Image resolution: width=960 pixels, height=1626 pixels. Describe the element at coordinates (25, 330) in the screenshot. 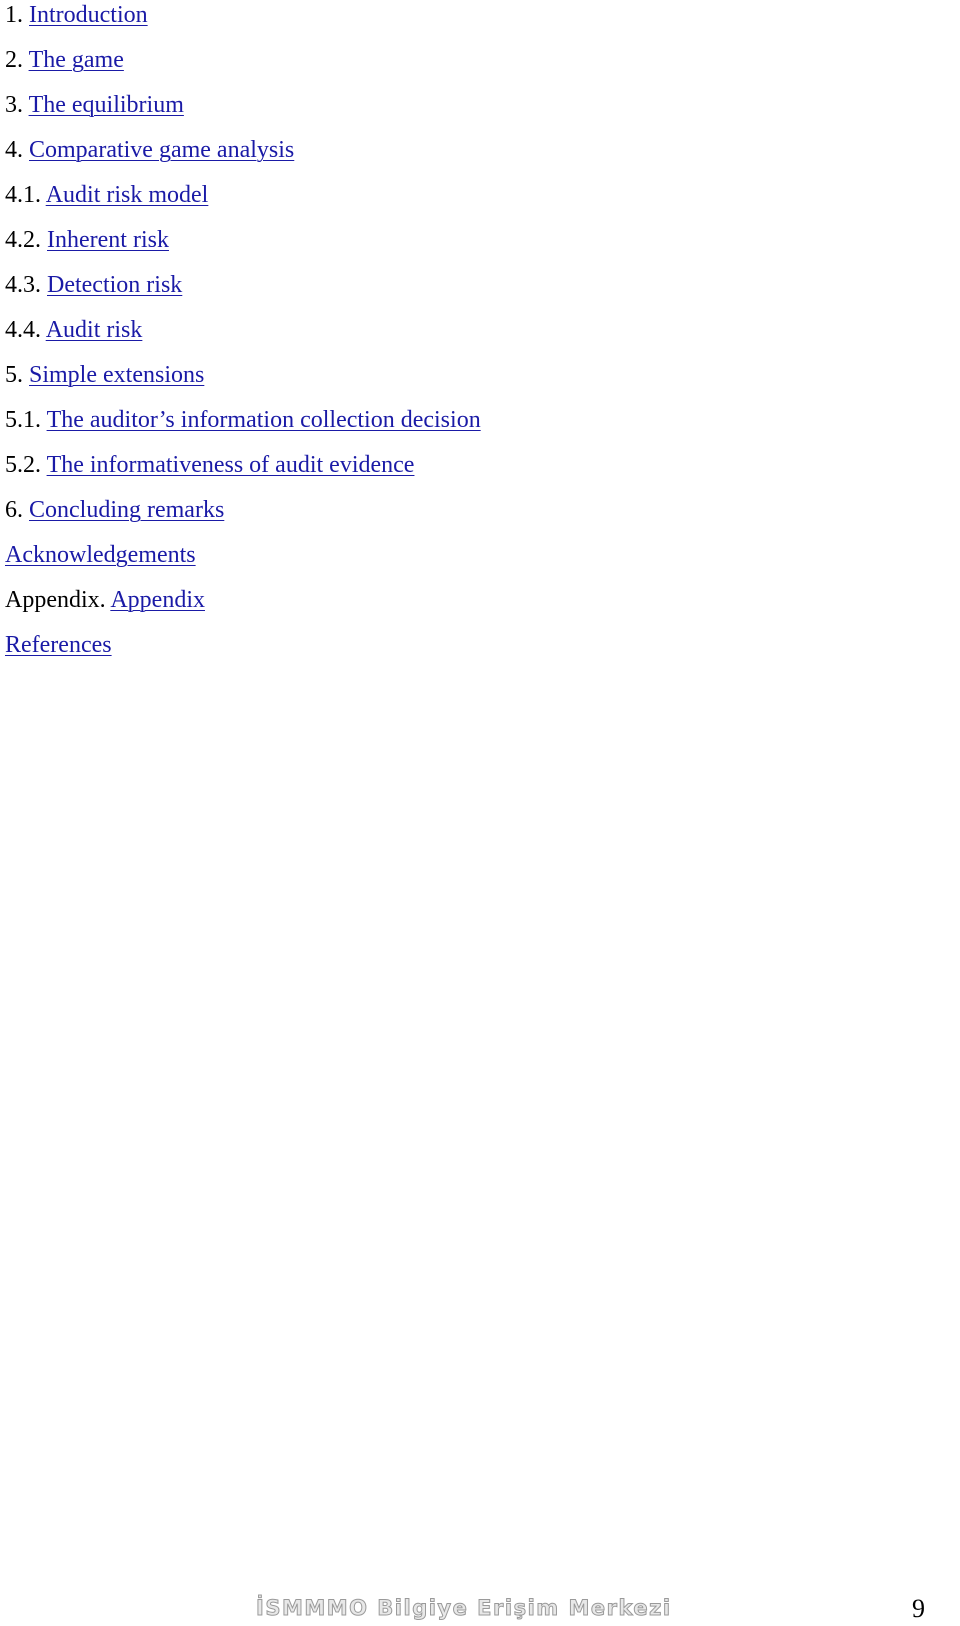

I see `toc-number: 4.4.` at that location.